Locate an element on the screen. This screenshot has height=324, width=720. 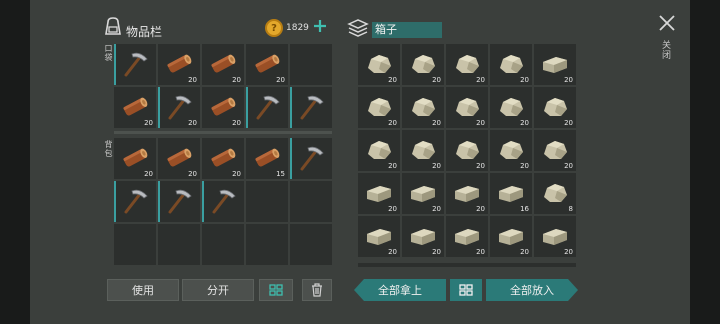
take-all-label: 全部拿上 is located at coordinates (400, 290).